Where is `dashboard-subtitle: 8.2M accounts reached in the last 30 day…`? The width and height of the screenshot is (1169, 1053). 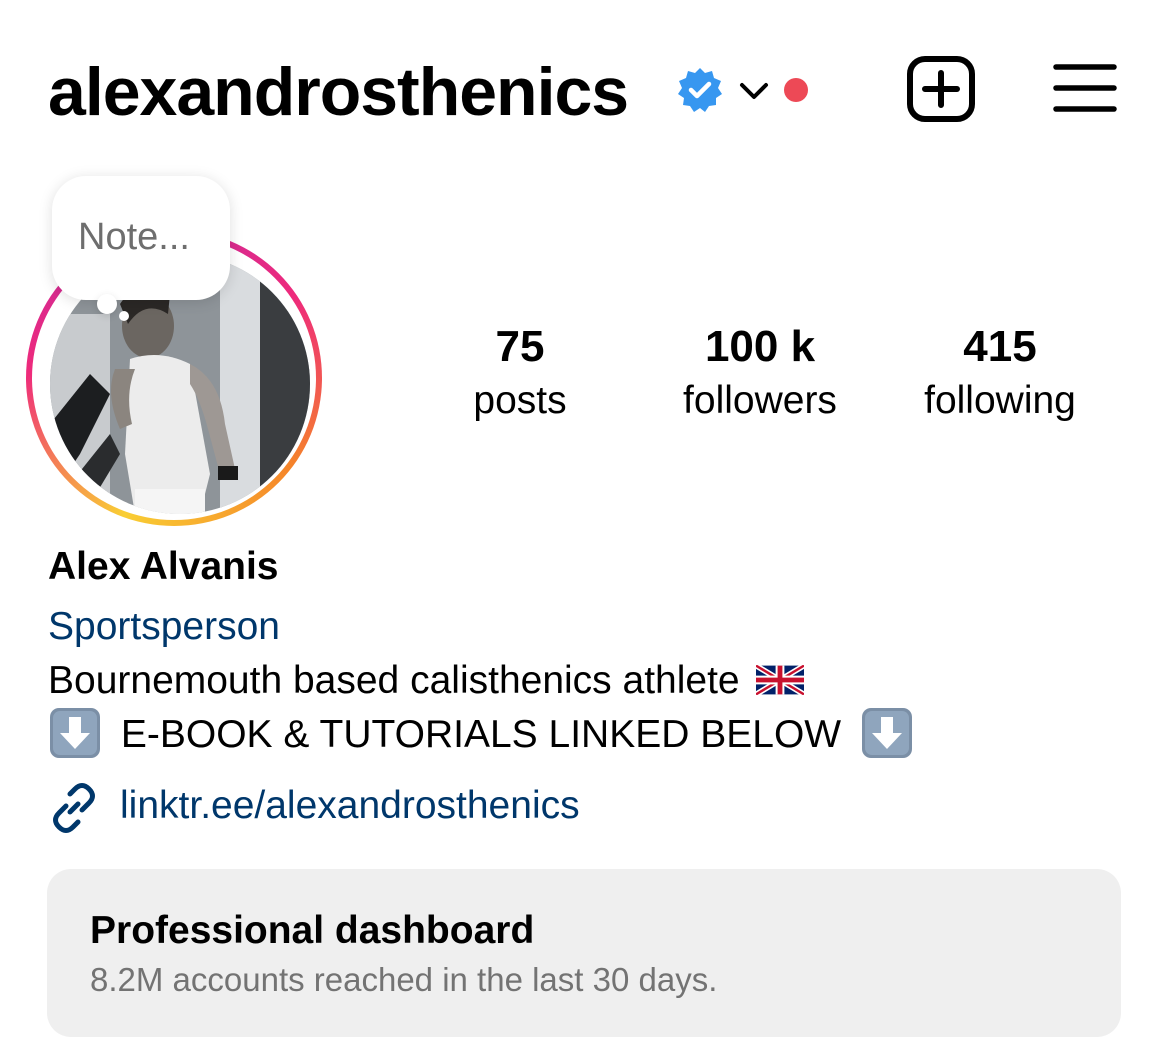 dashboard-subtitle: 8.2M accounts reached in the last 30 day… is located at coordinates (404, 979).